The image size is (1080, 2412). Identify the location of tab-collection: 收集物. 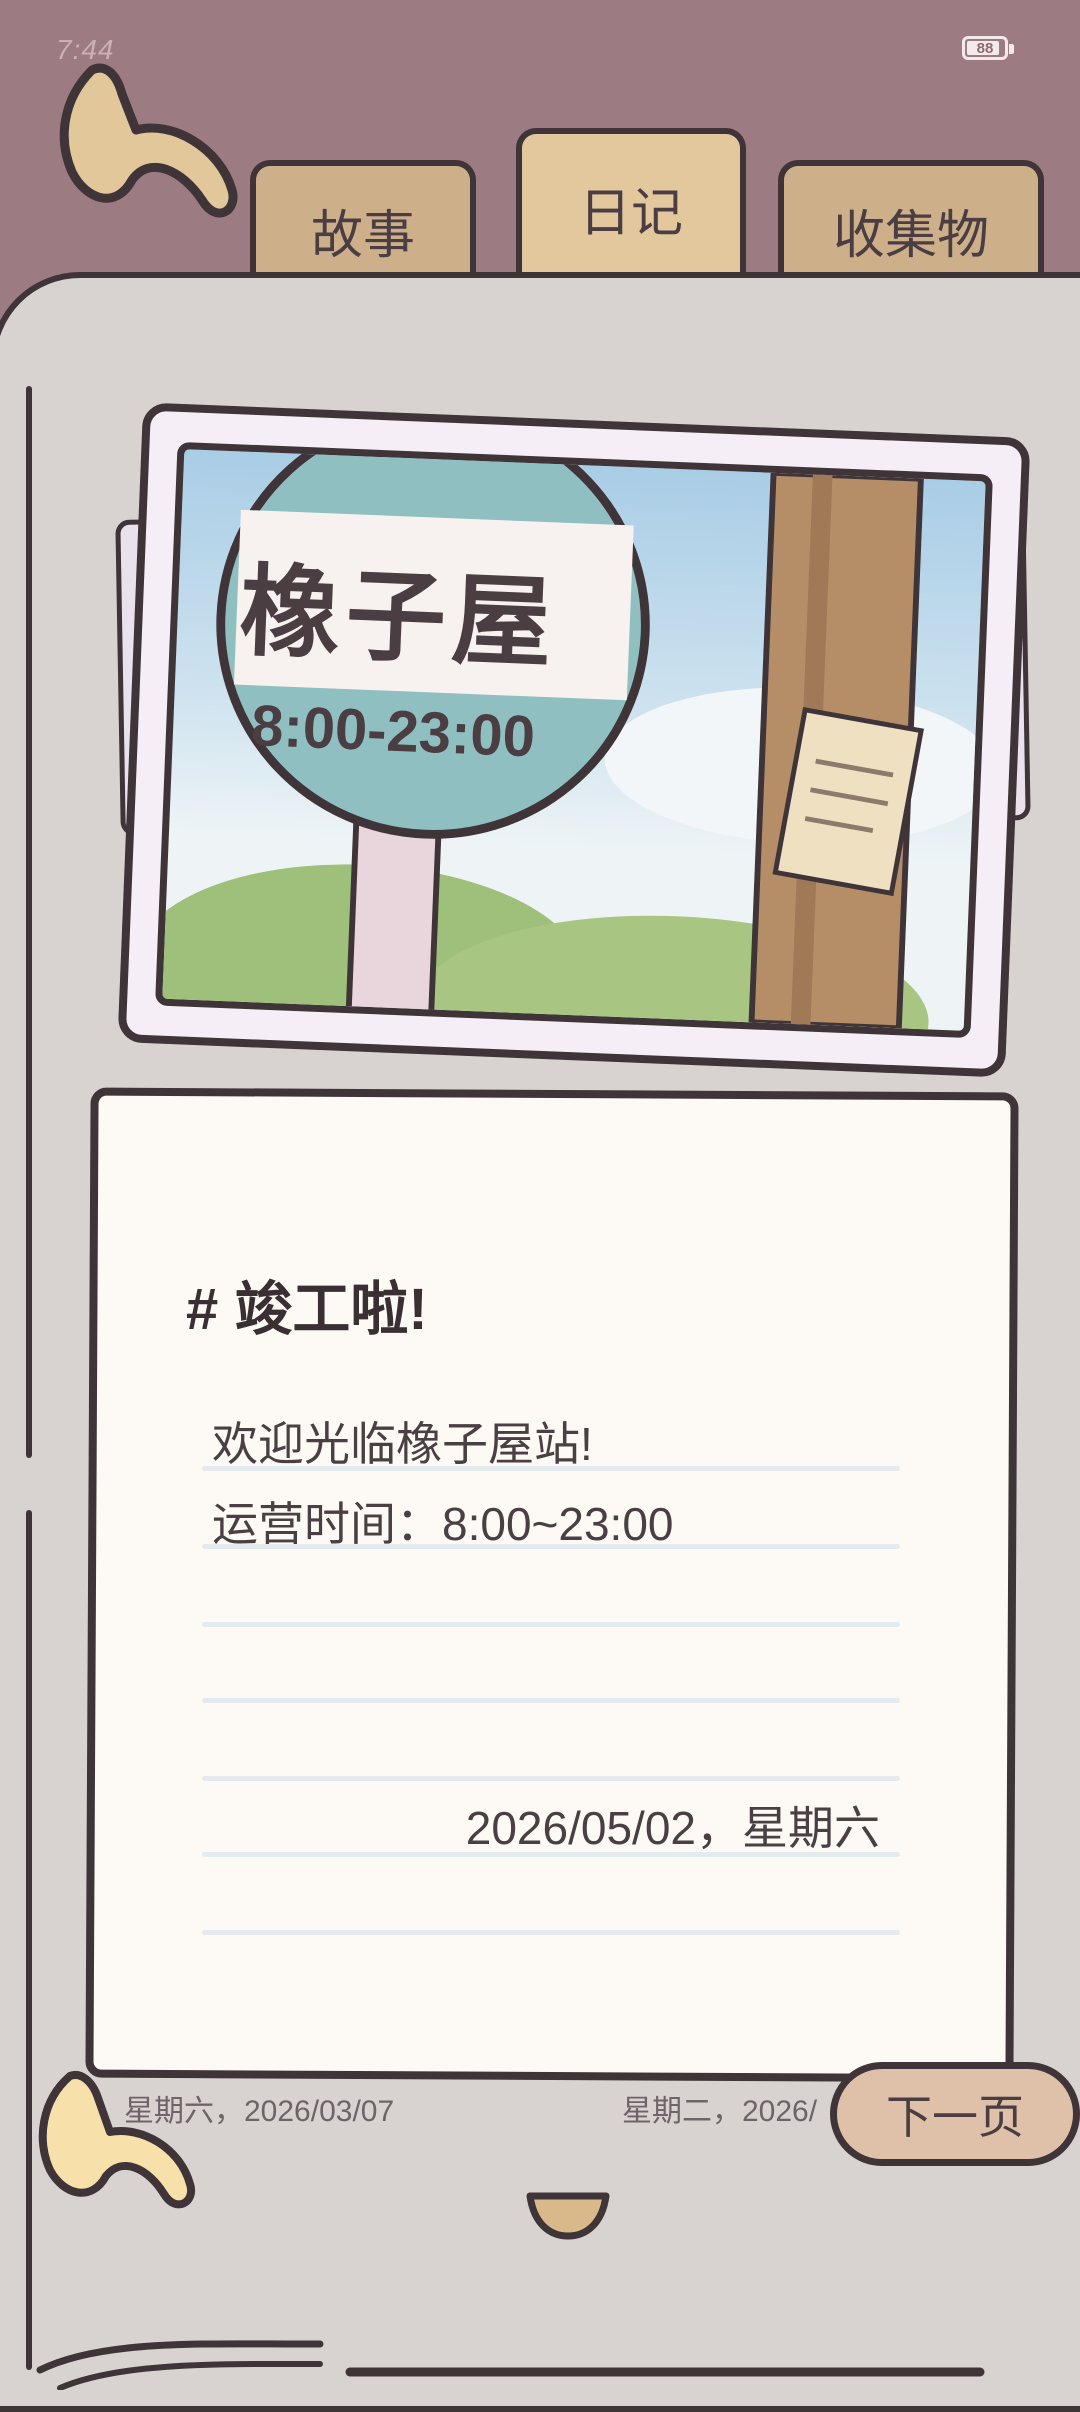
(911, 221).